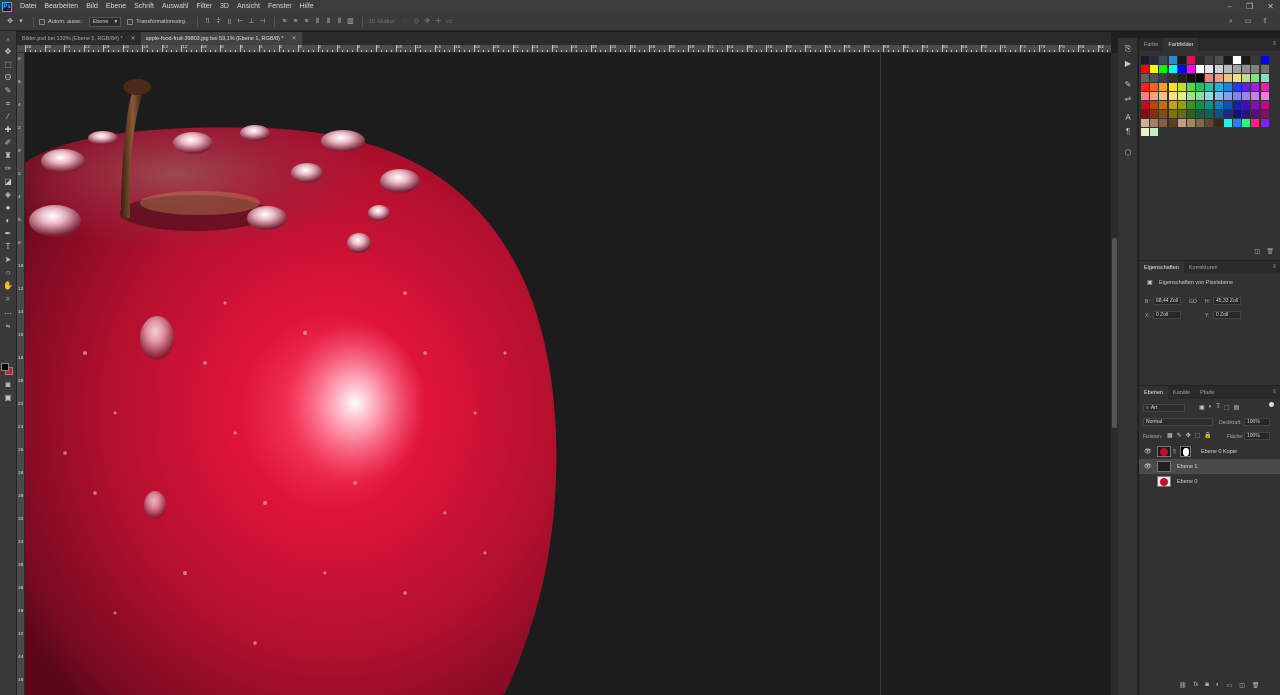 The image size is (1280, 695). What do you see at coordinates (1207, 392) in the screenshot?
I see `tab-pfade: Pfade` at bounding box center [1207, 392].